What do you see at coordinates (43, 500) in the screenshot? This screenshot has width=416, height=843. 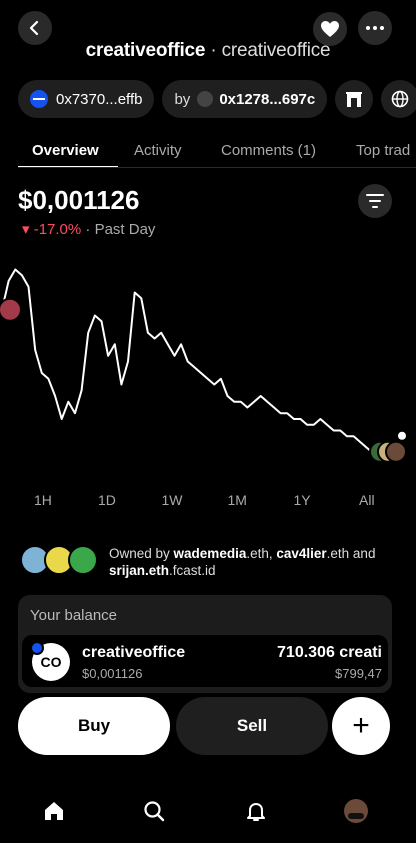 I see `range-1h: 1H` at bounding box center [43, 500].